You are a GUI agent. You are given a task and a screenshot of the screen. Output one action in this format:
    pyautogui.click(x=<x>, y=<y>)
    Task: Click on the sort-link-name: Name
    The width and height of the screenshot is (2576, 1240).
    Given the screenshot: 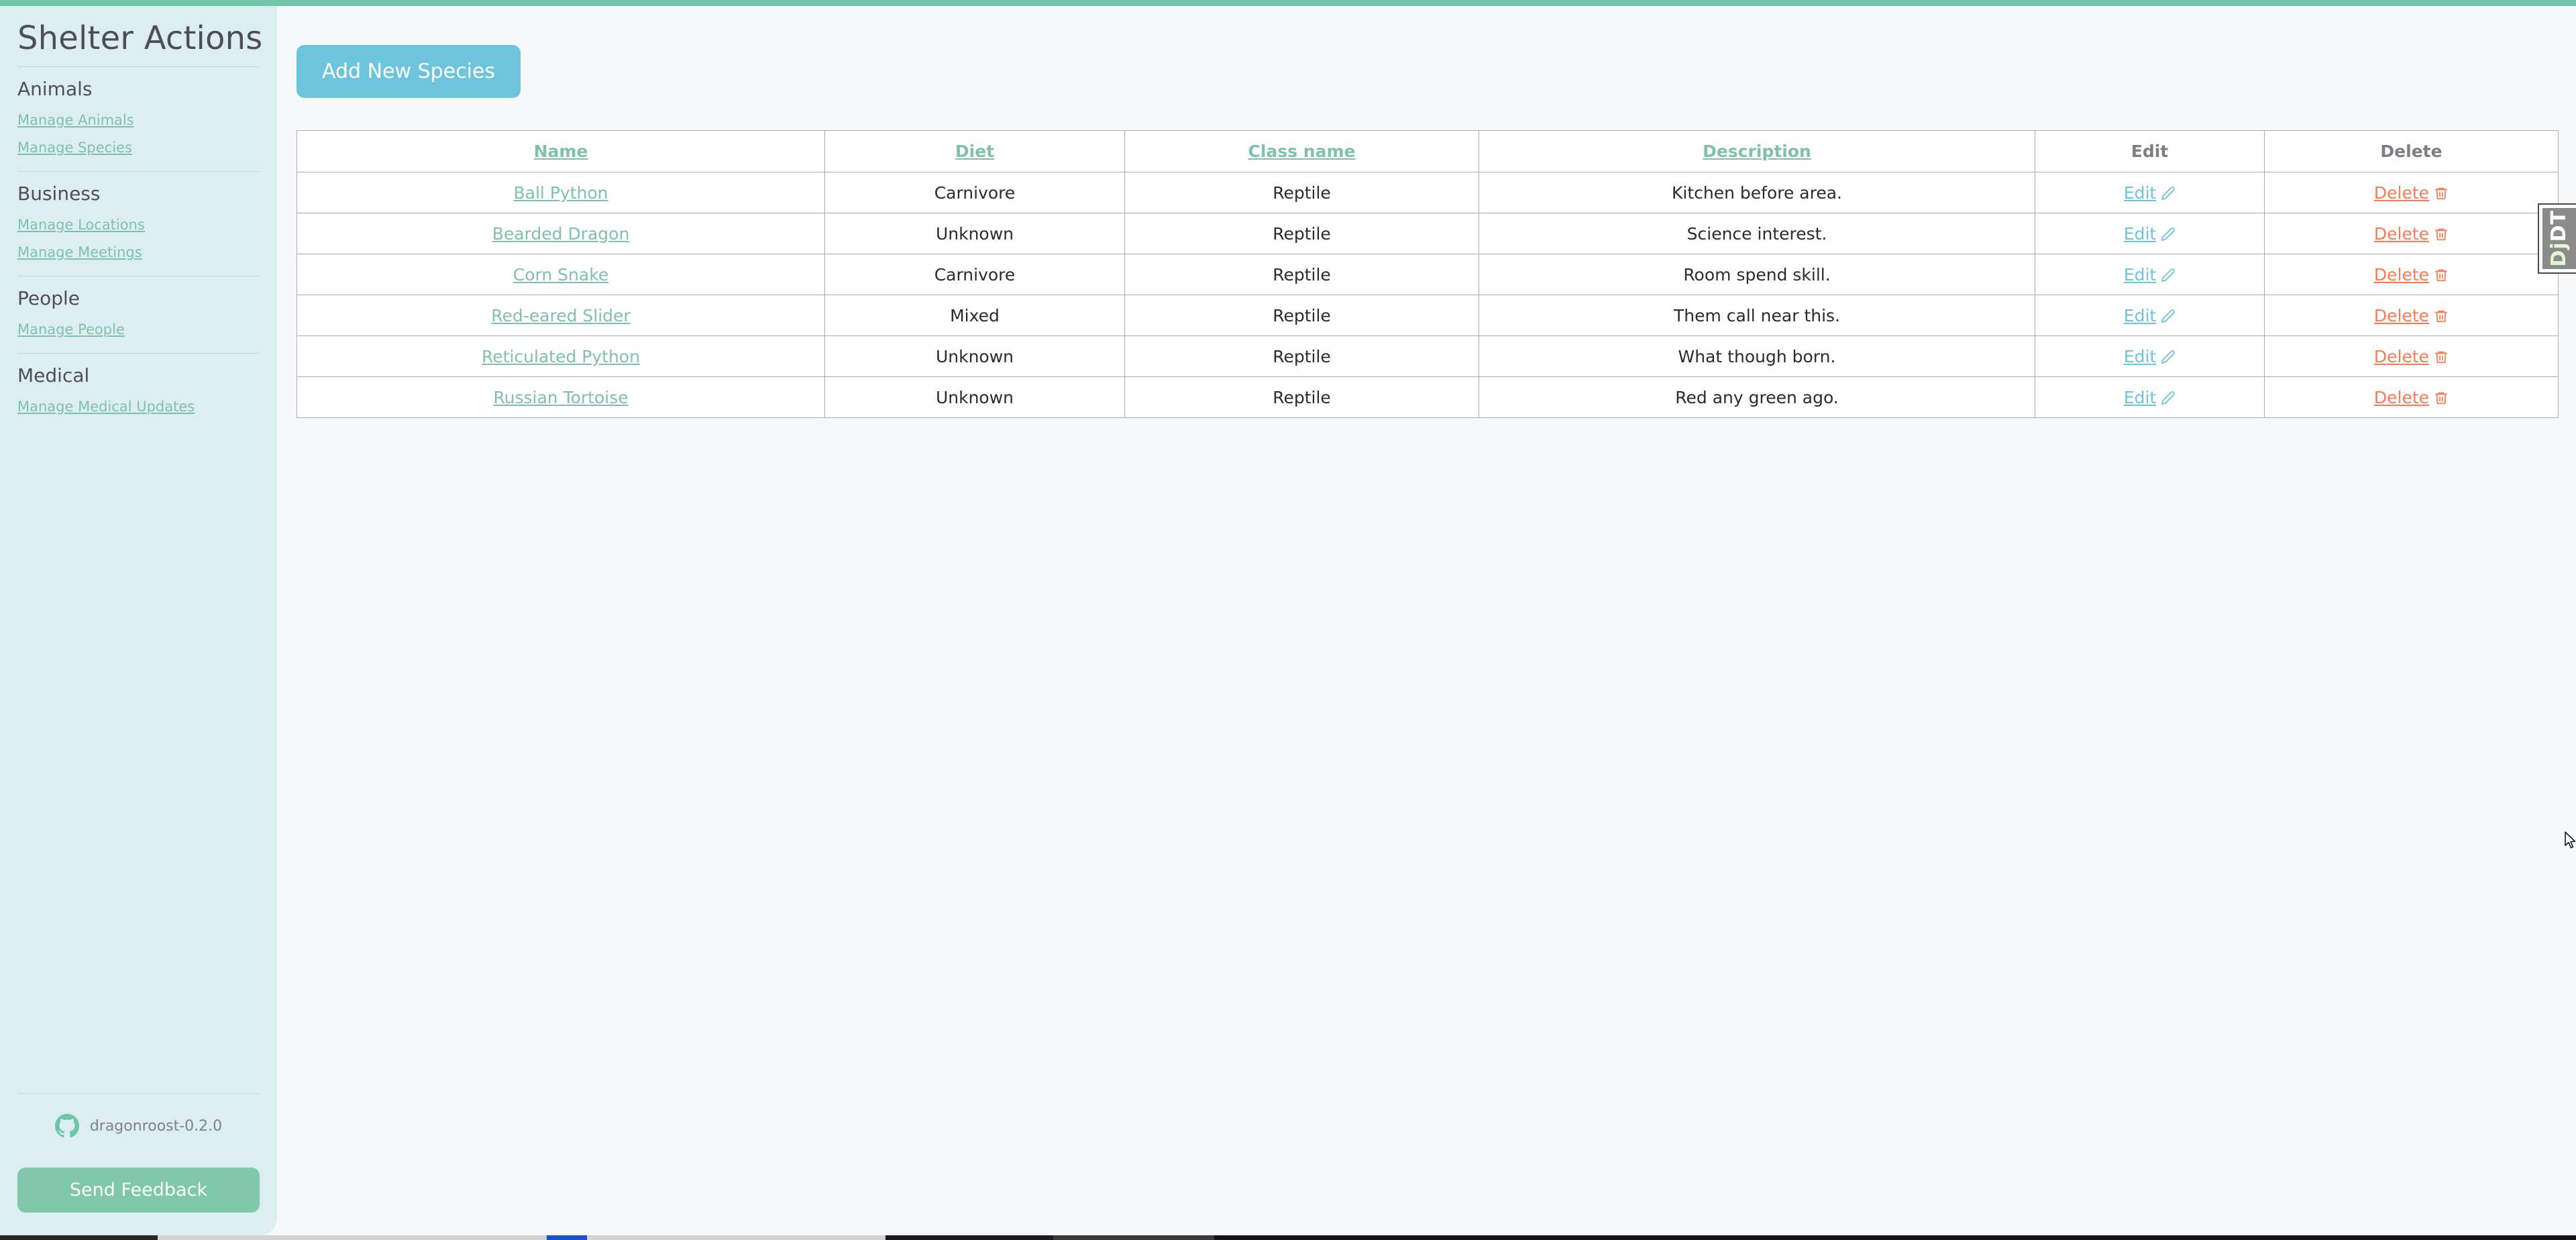 What is the action you would take?
    pyautogui.click(x=561, y=151)
    